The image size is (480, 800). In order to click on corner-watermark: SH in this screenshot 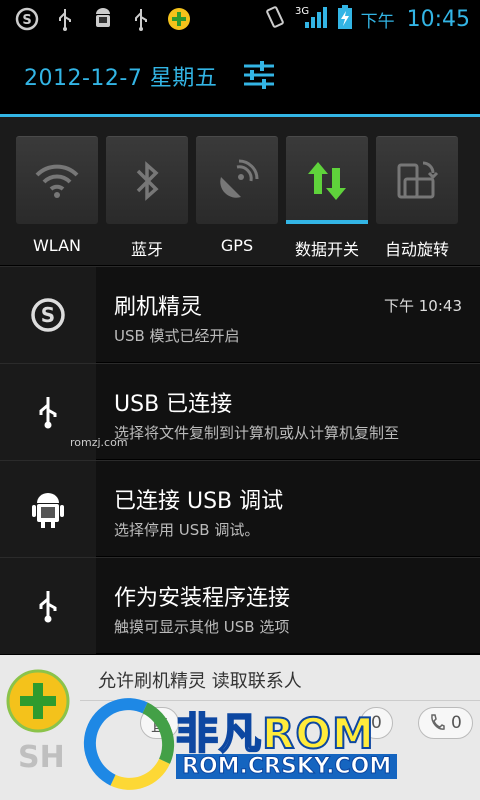, I will do `click(41, 757)`.